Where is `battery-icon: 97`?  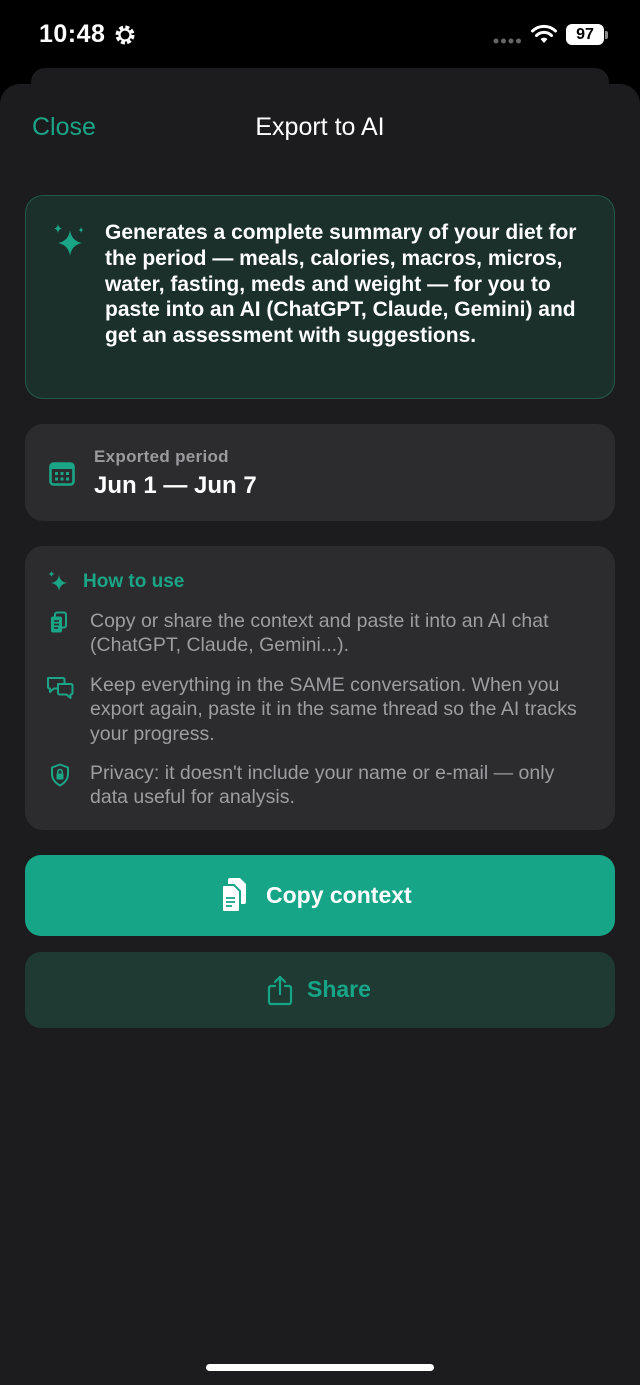
battery-icon: 97 is located at coordinates (585, 34).